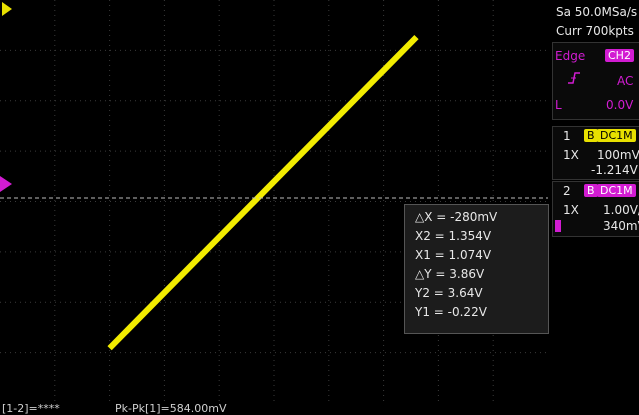  Describe the element at coordinates (595, 153) in the screenshot. I see `channel1-panel: 1 B DC1M 1X 100mV/ -1.214V` at that location.